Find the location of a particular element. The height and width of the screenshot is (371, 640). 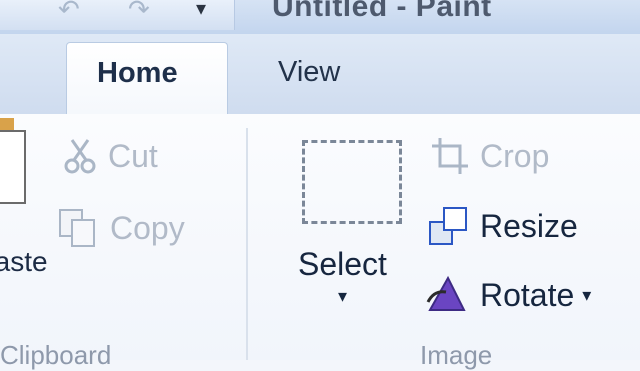

title-bar: ↶ ↷ ▾ Untitled - Paint is located at coordinates (320, 17).